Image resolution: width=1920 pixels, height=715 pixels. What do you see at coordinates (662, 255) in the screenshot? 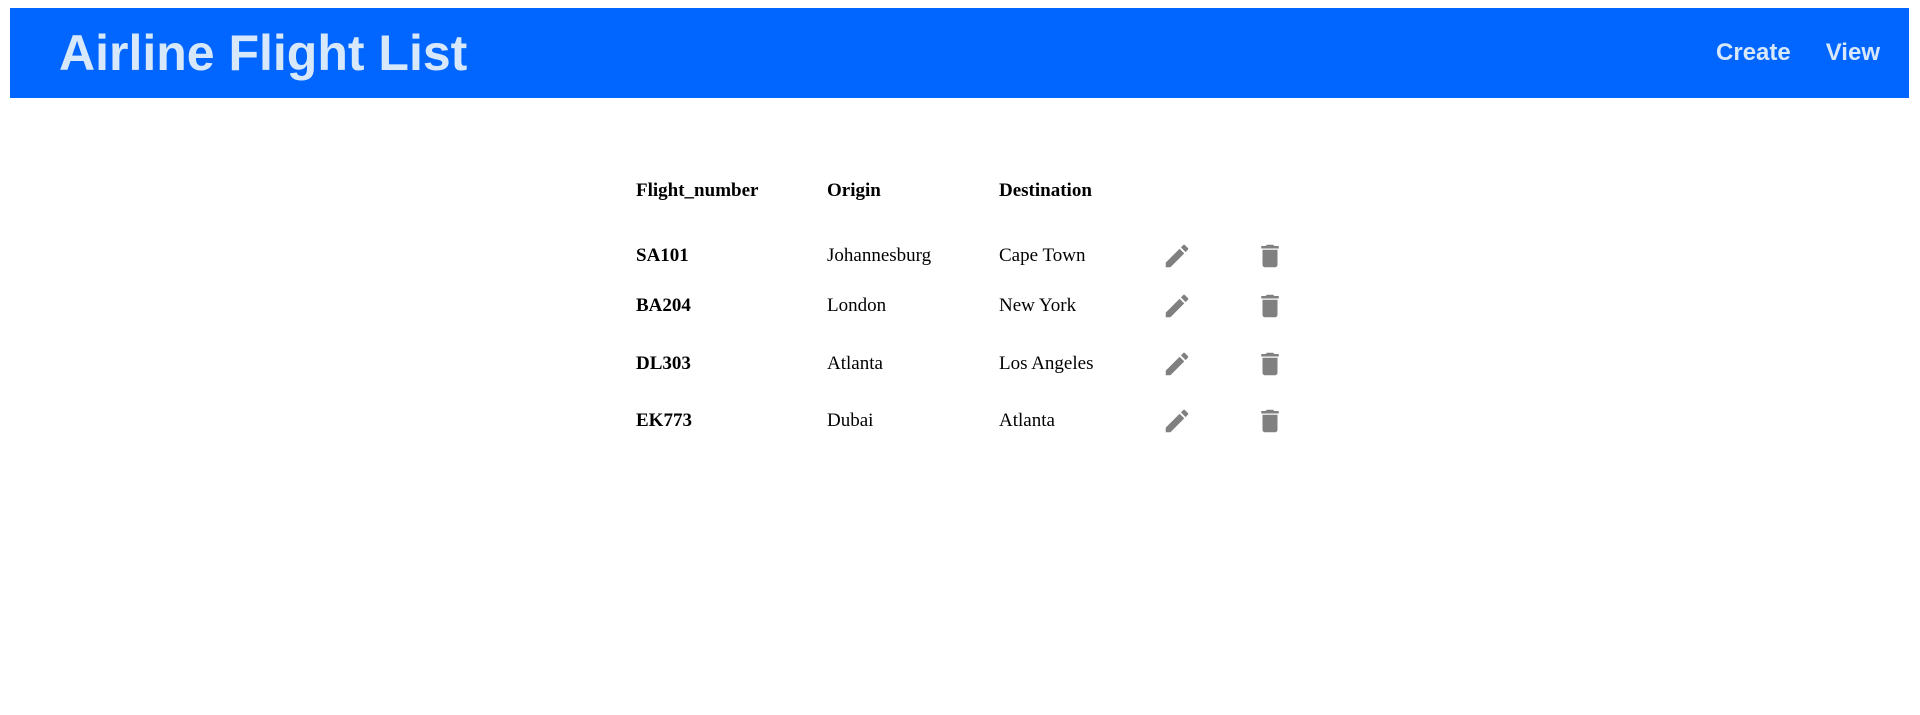
I see `flight-number-cell: SA101` at bounding box center [662, 255].